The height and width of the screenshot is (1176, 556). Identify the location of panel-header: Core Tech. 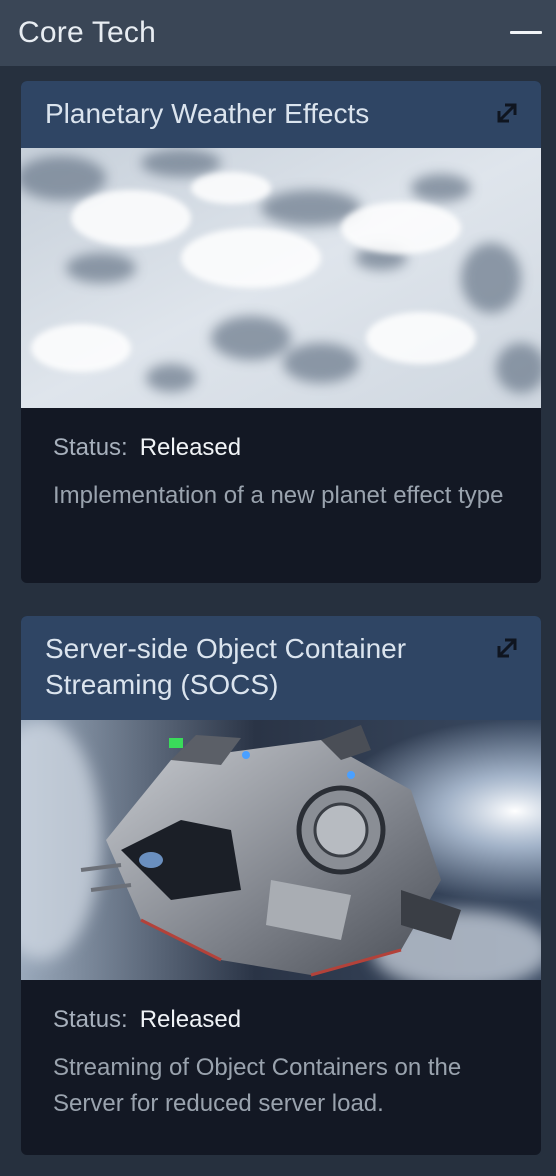
(278, 33).